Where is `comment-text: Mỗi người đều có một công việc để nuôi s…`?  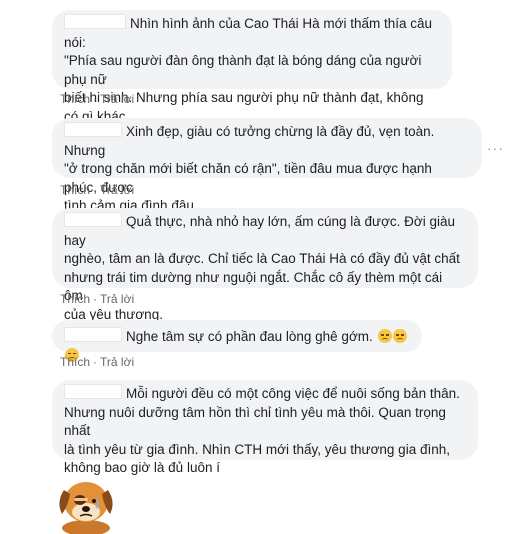
comment-text: Mỗi người đều có một công việc để nuôi s… is located at coordinates (262, 430).